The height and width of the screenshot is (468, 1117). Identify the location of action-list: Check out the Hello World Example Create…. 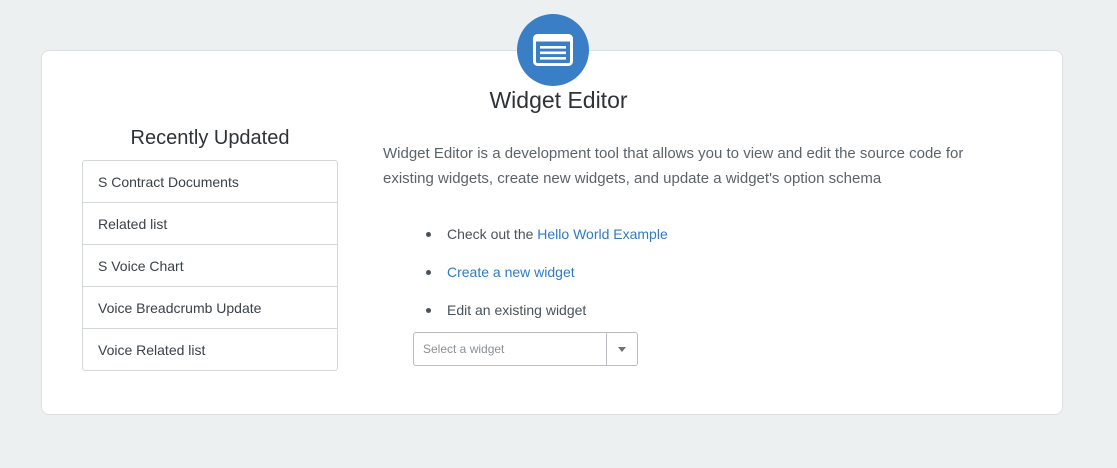
(546, 278).